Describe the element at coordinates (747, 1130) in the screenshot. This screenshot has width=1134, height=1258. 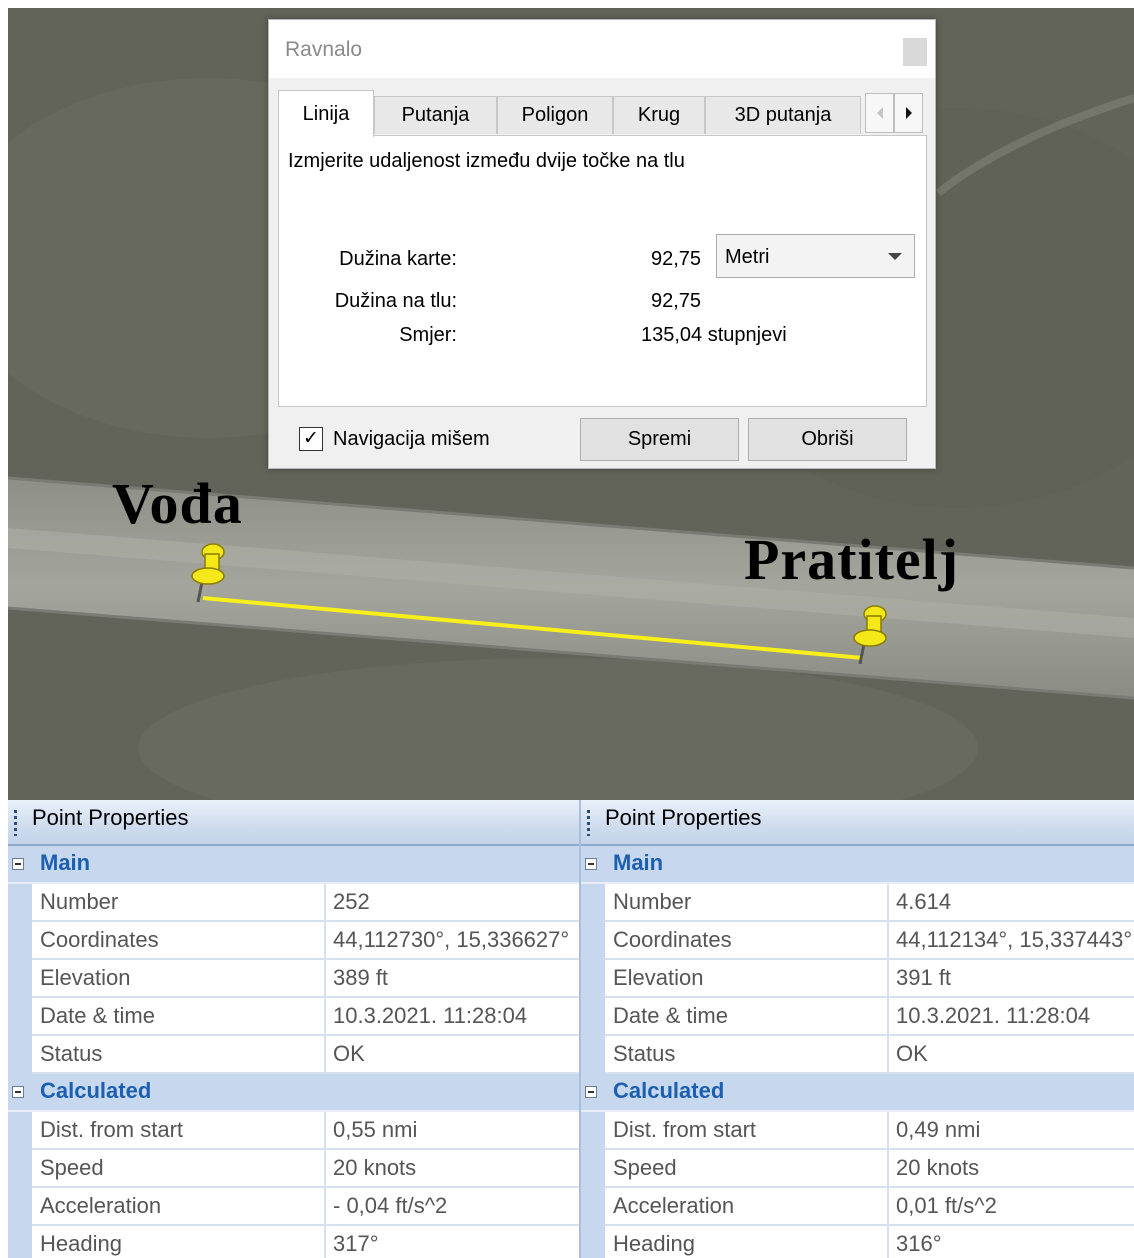
I see `property-name: Dist. from start` at that location.